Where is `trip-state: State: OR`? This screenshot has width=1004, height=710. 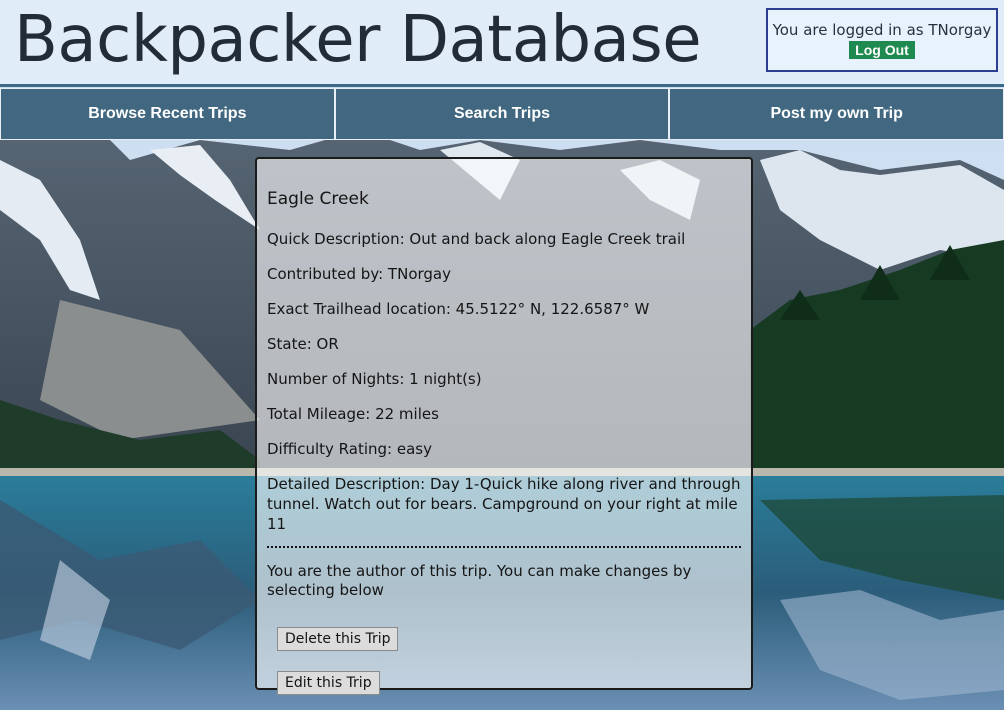
trip-state: State: OR is located at coordinates (303, 344).